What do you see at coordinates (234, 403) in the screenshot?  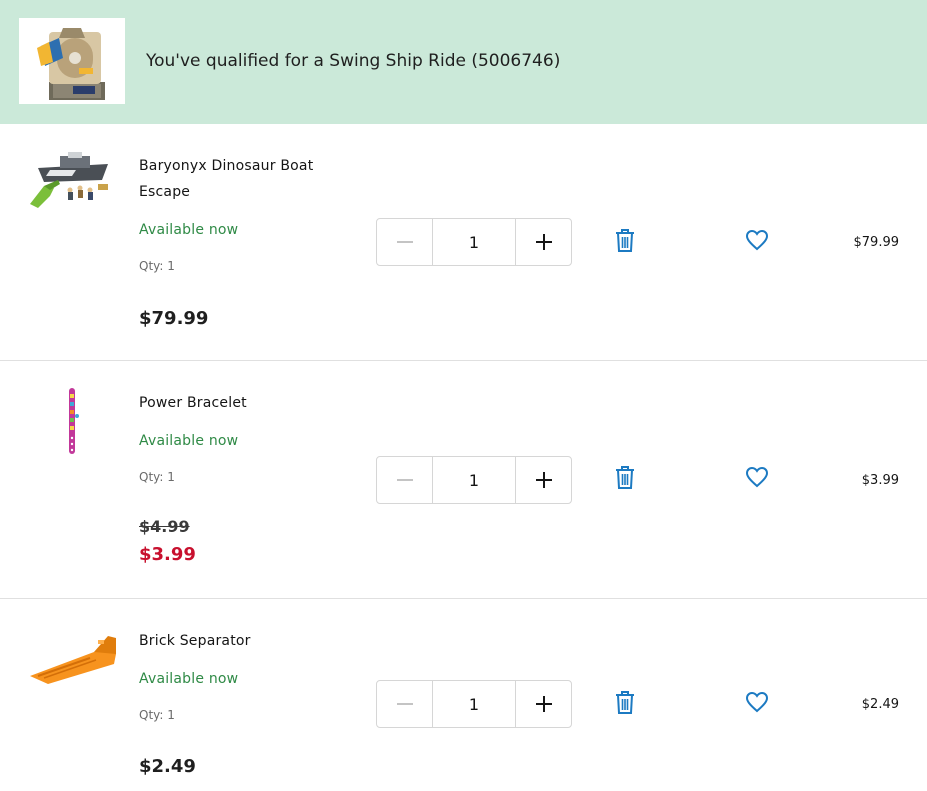 I see `product-name: Power Bracelet` at bounding box center [234, 403].